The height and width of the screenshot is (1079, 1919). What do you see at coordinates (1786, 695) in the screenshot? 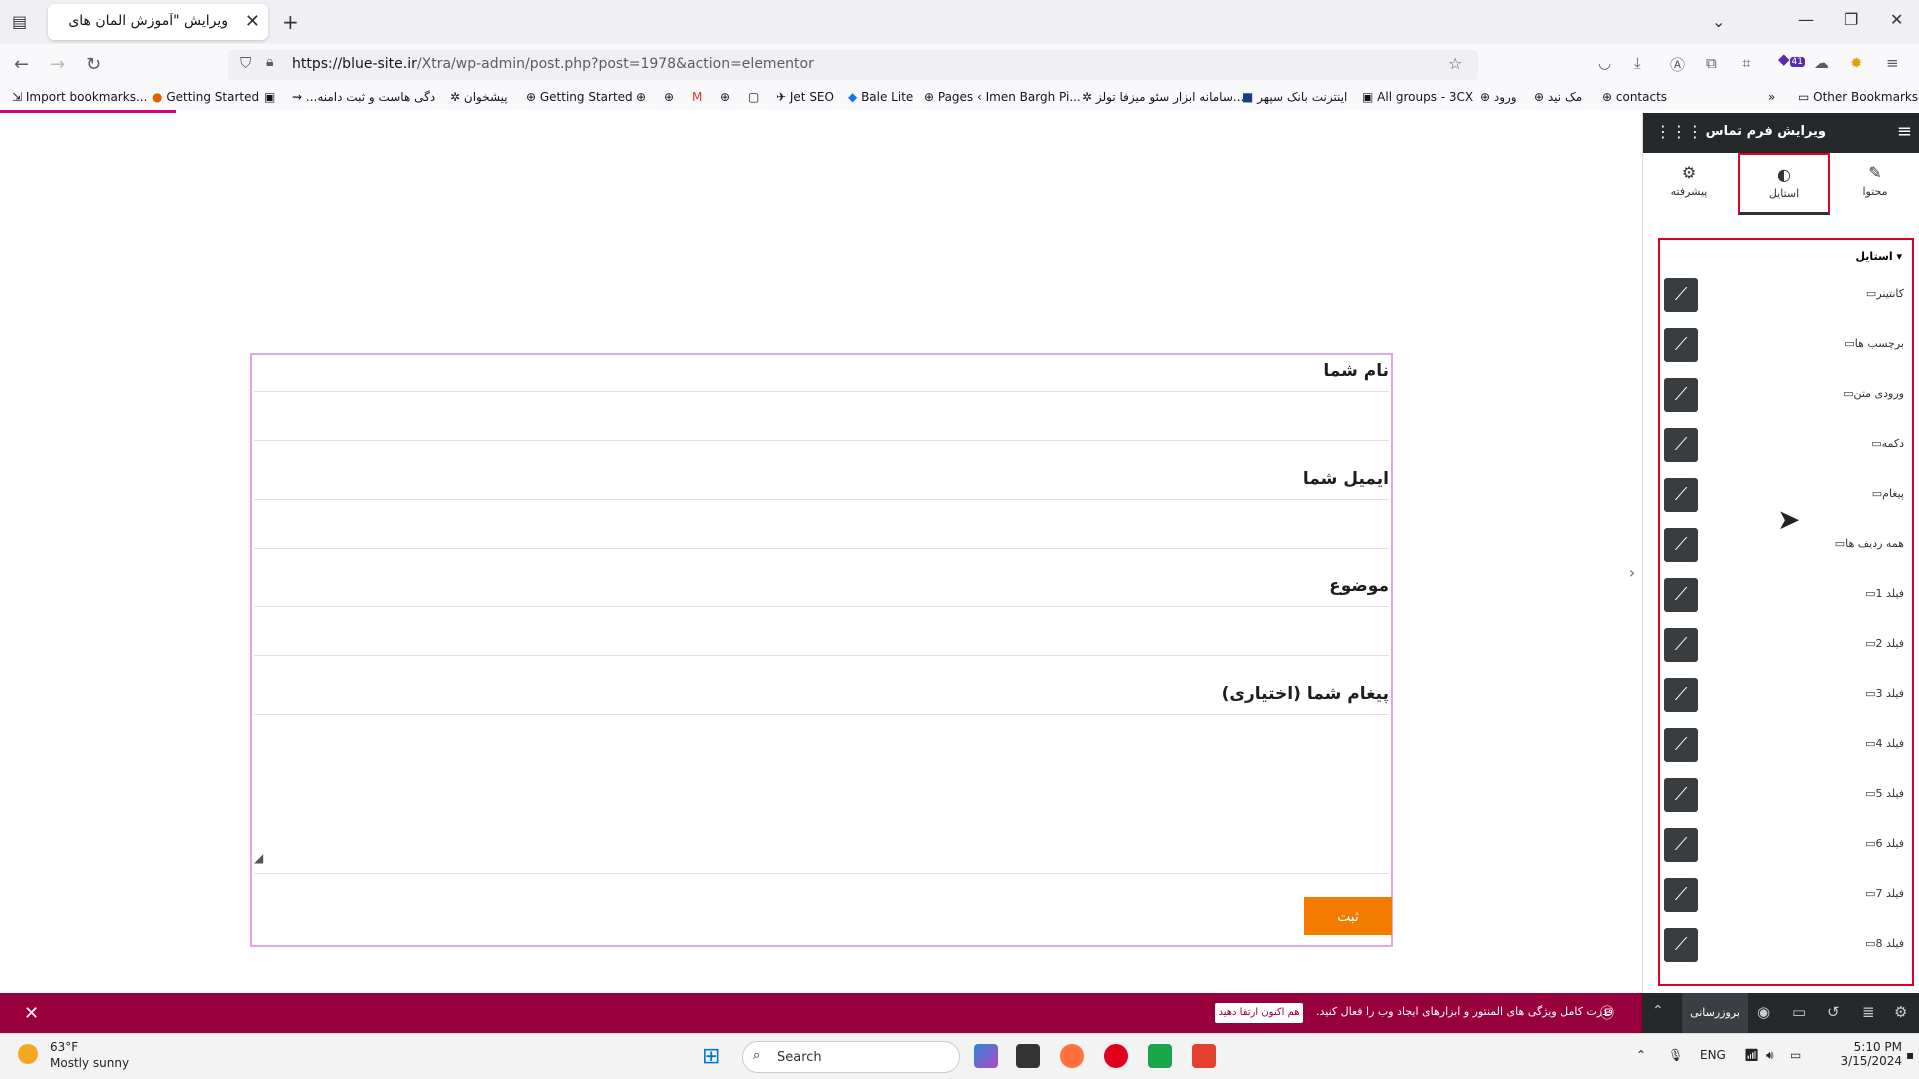
I see `style-row: ⟋ فیلد 3▭` at bounding box center [1786, 695].